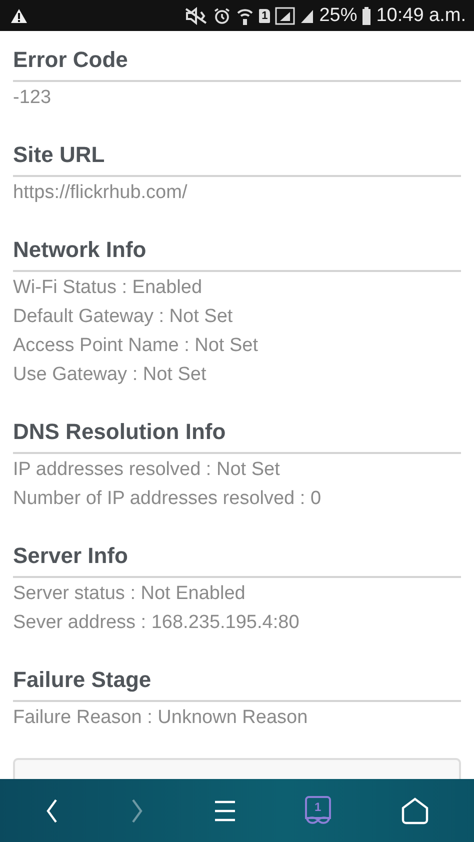  What do you see at coordinates (147, 470) in the screenshot?
I see `info-text: IP addresses resolved : Not Set` at bounding box center [147, 470].